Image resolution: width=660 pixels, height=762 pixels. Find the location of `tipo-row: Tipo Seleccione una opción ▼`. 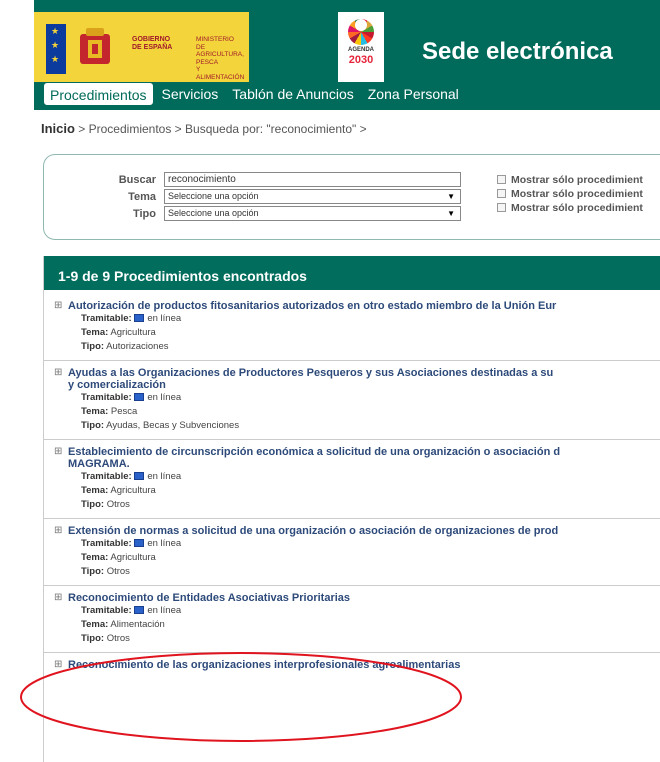

tipo-row: Tipo Seleccione una opción ▼ is located at coordinates (252, 213).